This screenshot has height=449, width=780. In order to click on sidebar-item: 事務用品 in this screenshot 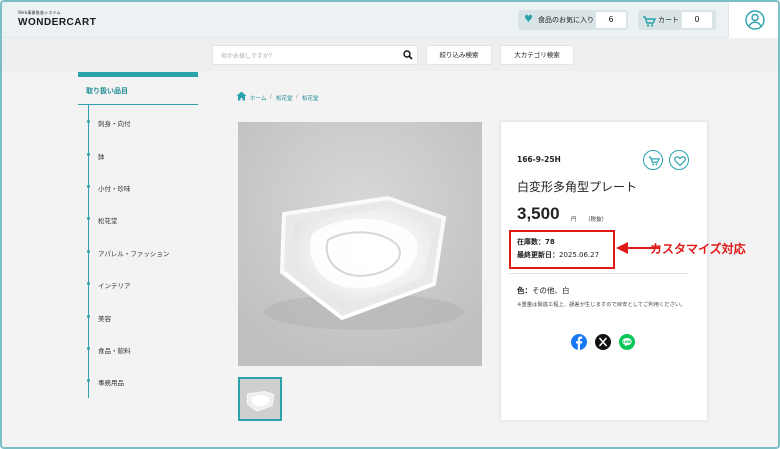, I will do `click(138, 381)`.